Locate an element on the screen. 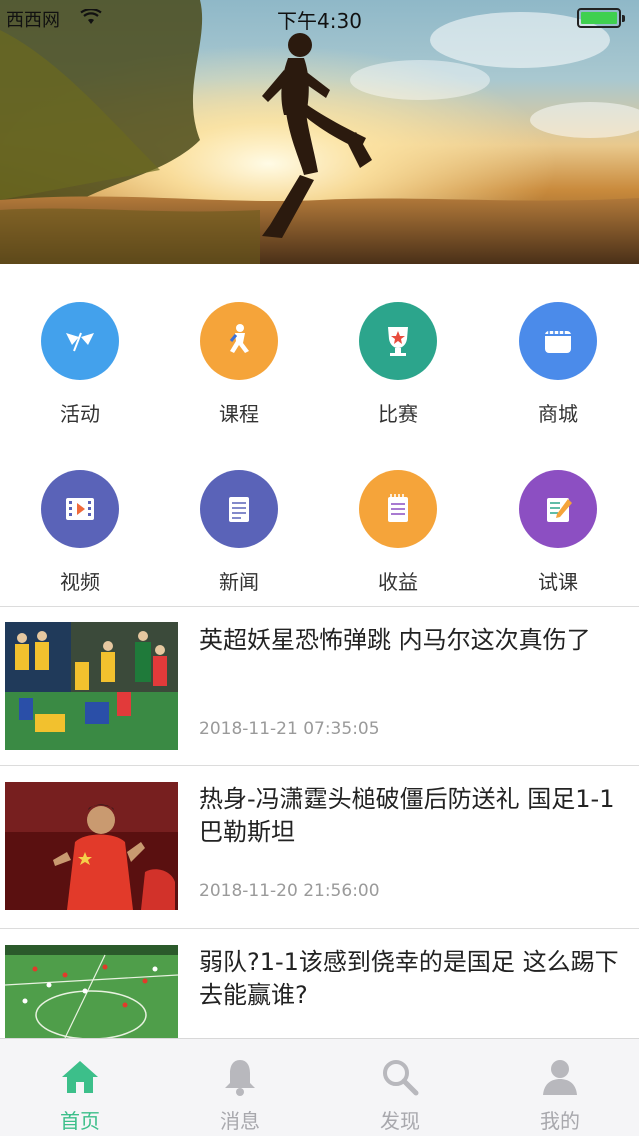  news-time: 2018-11-21 07:35:05 is located at coordinates (289, 729).